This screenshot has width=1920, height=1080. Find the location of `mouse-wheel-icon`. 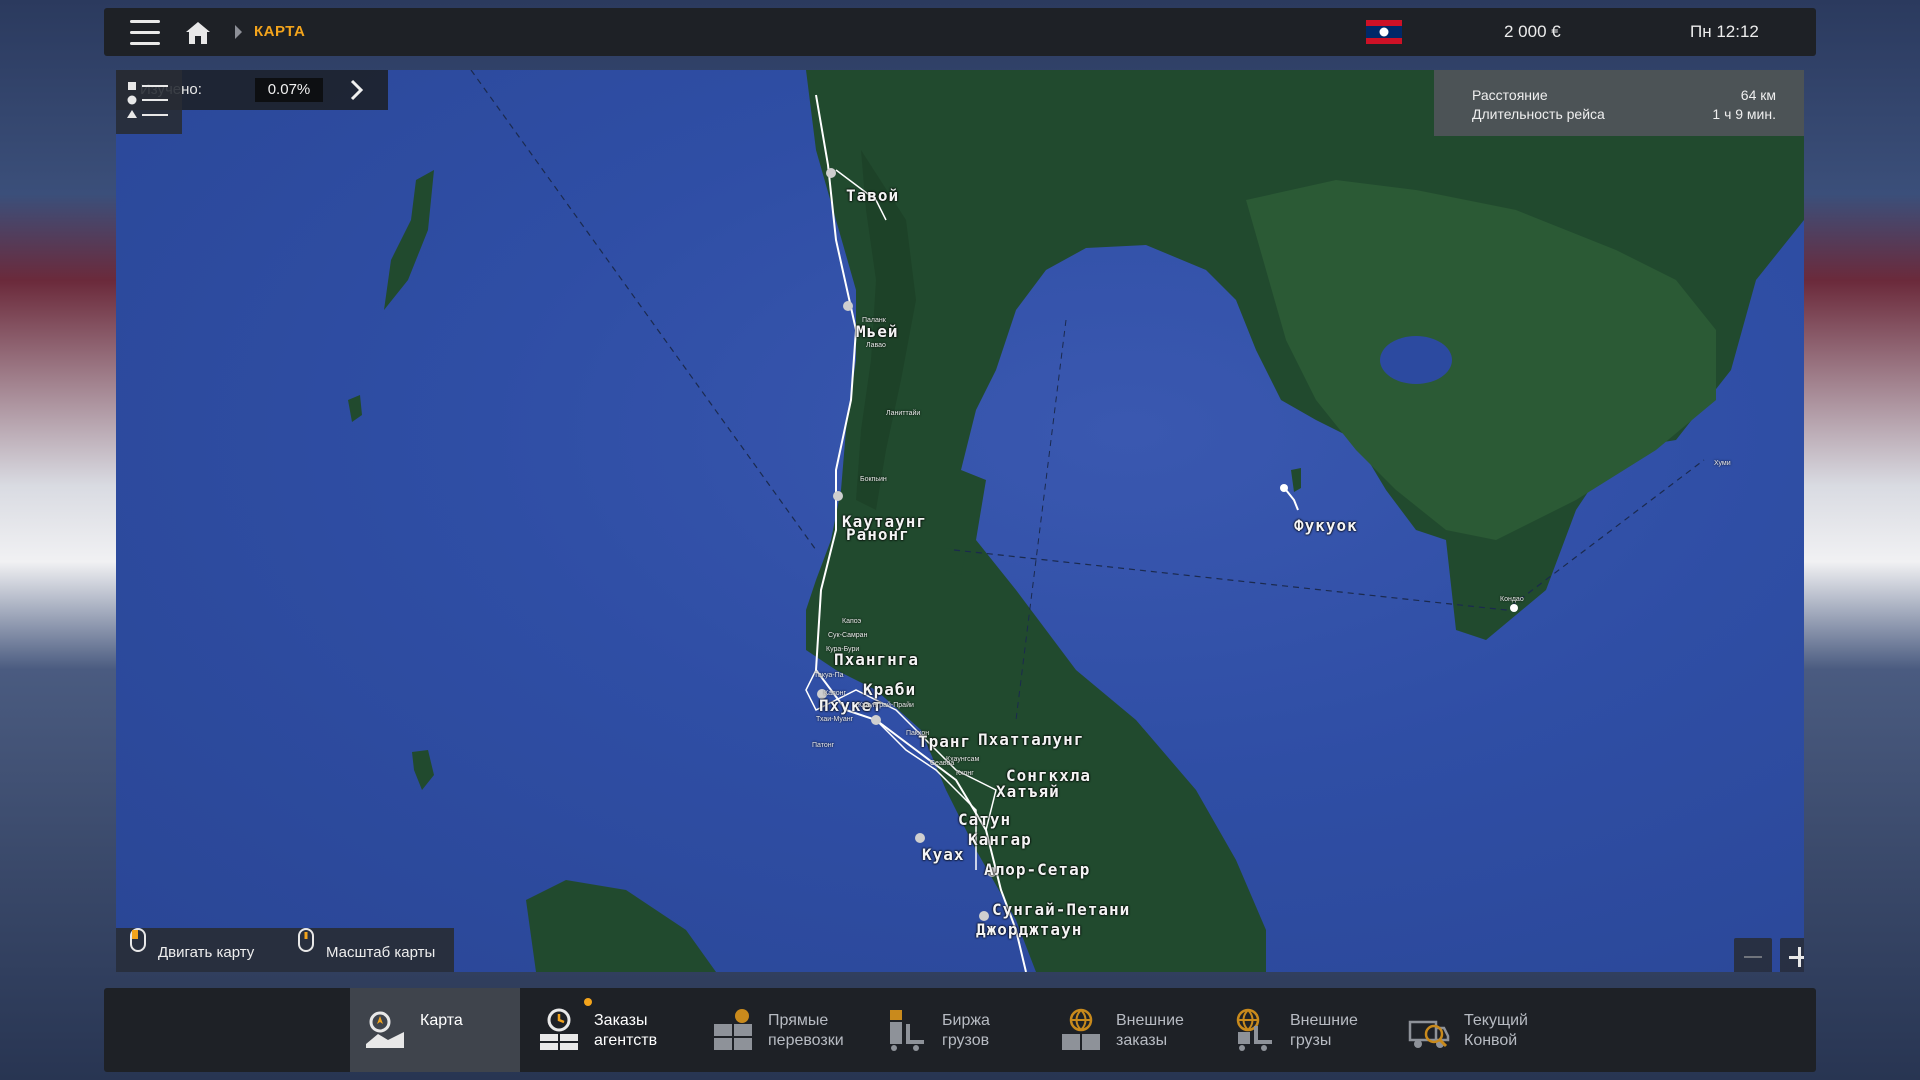

mouse-wheel-icon is located at coordinates (306, 940).